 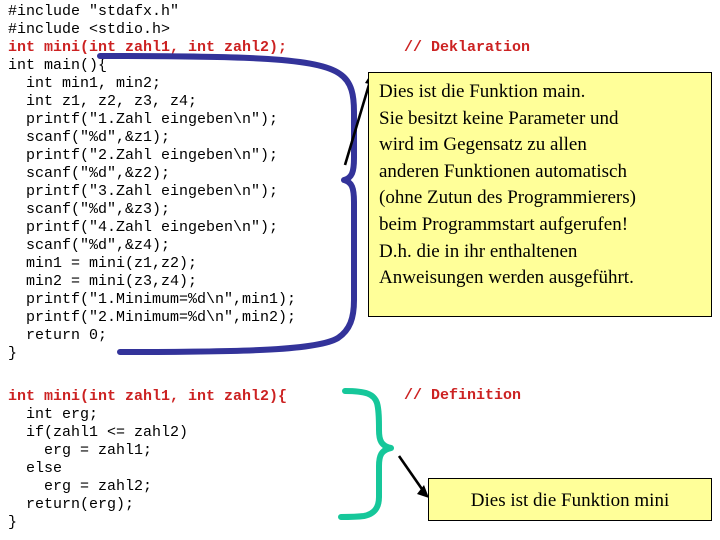 I want to click on brace-green-mini, so click(x=366, y=454).